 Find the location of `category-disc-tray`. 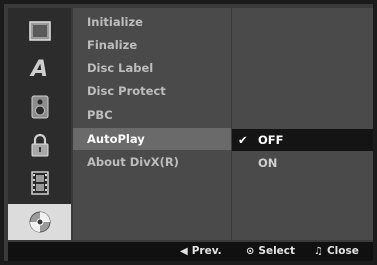

category-disc-tray is located at coordinates (39, 31).